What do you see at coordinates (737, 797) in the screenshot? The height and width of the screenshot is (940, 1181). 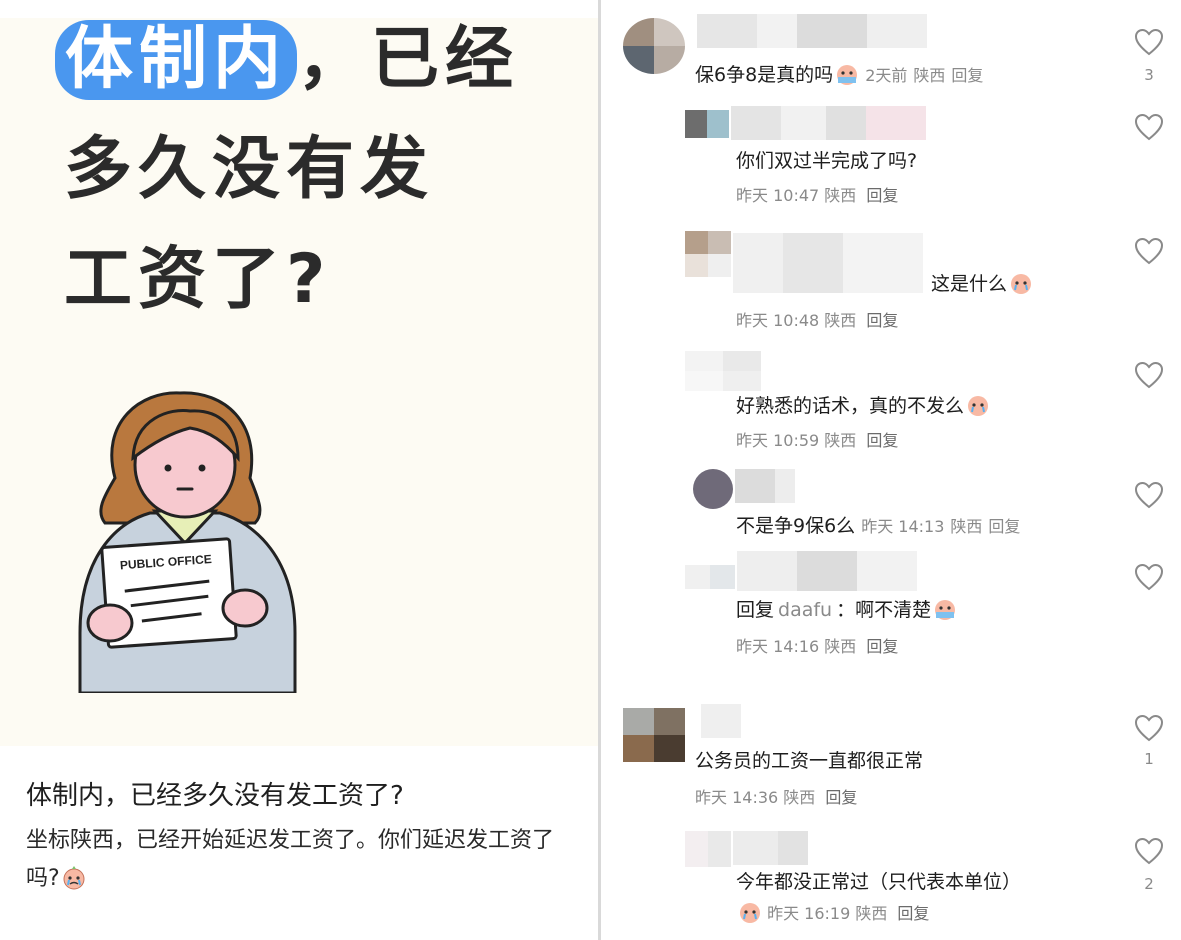 I see `comment-time: 昨天 14:36` at bounding box center [737, 797].